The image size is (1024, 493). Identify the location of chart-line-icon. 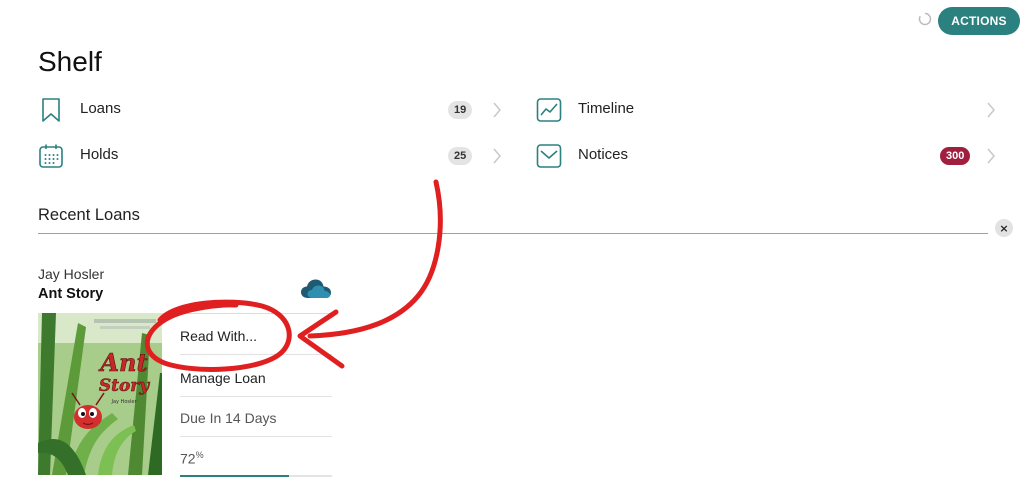
(549, 110).